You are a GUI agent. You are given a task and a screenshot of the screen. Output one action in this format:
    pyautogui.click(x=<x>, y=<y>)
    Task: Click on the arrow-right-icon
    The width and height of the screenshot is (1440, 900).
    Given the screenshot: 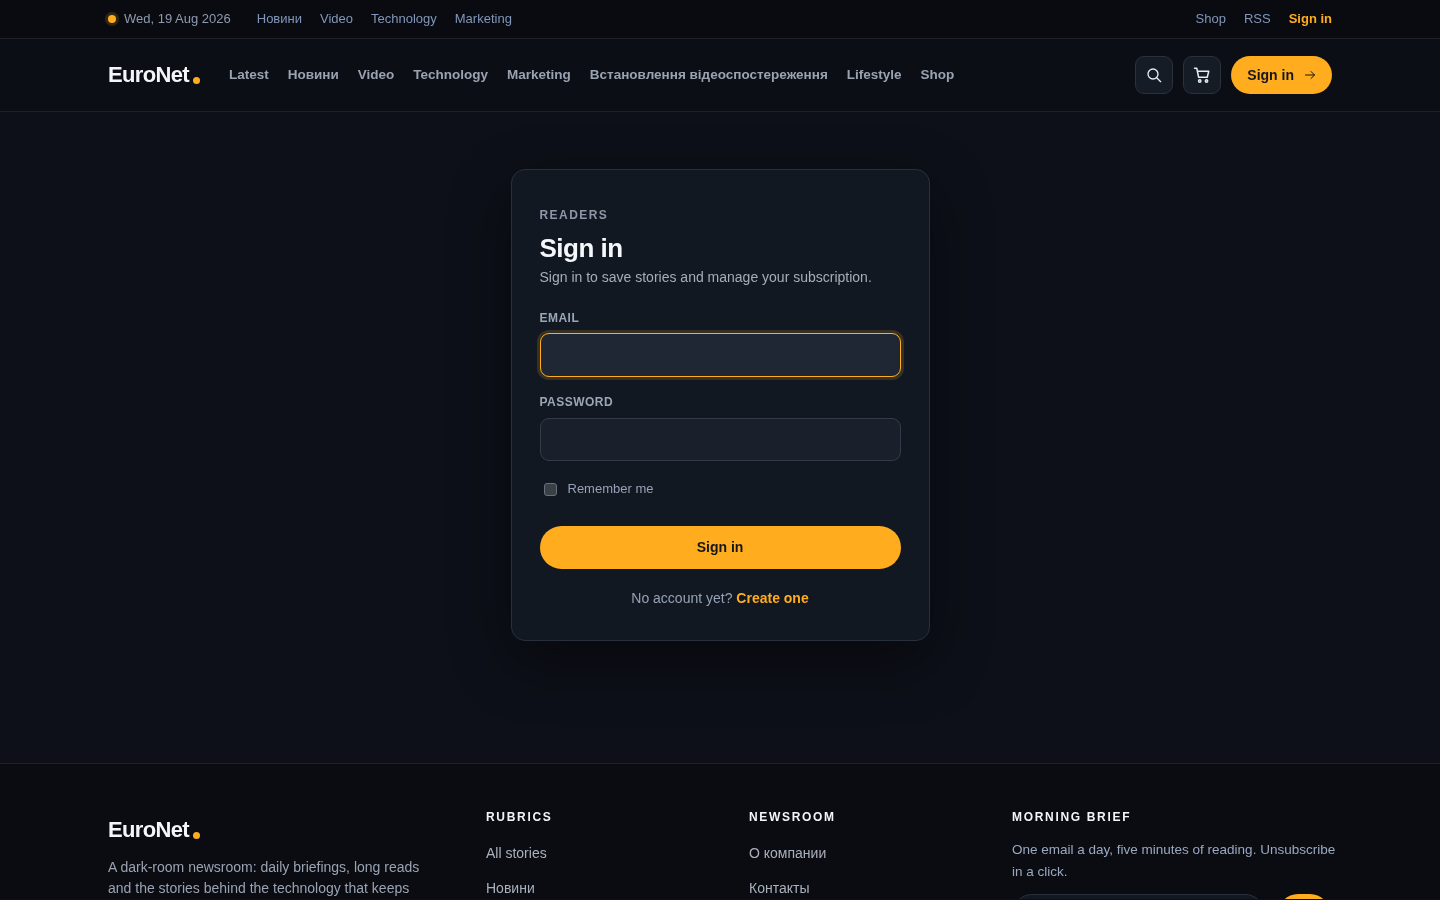 What is the action you would take?
    pyautogui.click(x=1310, y=75)
    